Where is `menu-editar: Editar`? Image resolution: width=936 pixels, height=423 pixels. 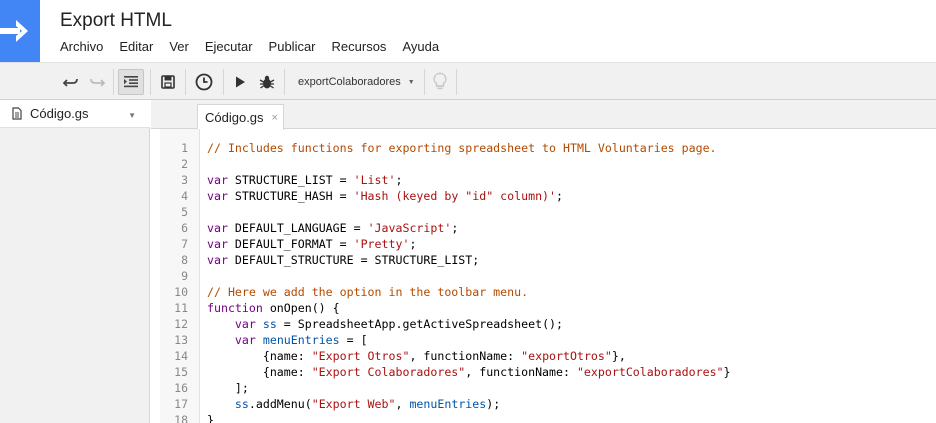
menu-editar: Editar is located at coordinates (136, 47).